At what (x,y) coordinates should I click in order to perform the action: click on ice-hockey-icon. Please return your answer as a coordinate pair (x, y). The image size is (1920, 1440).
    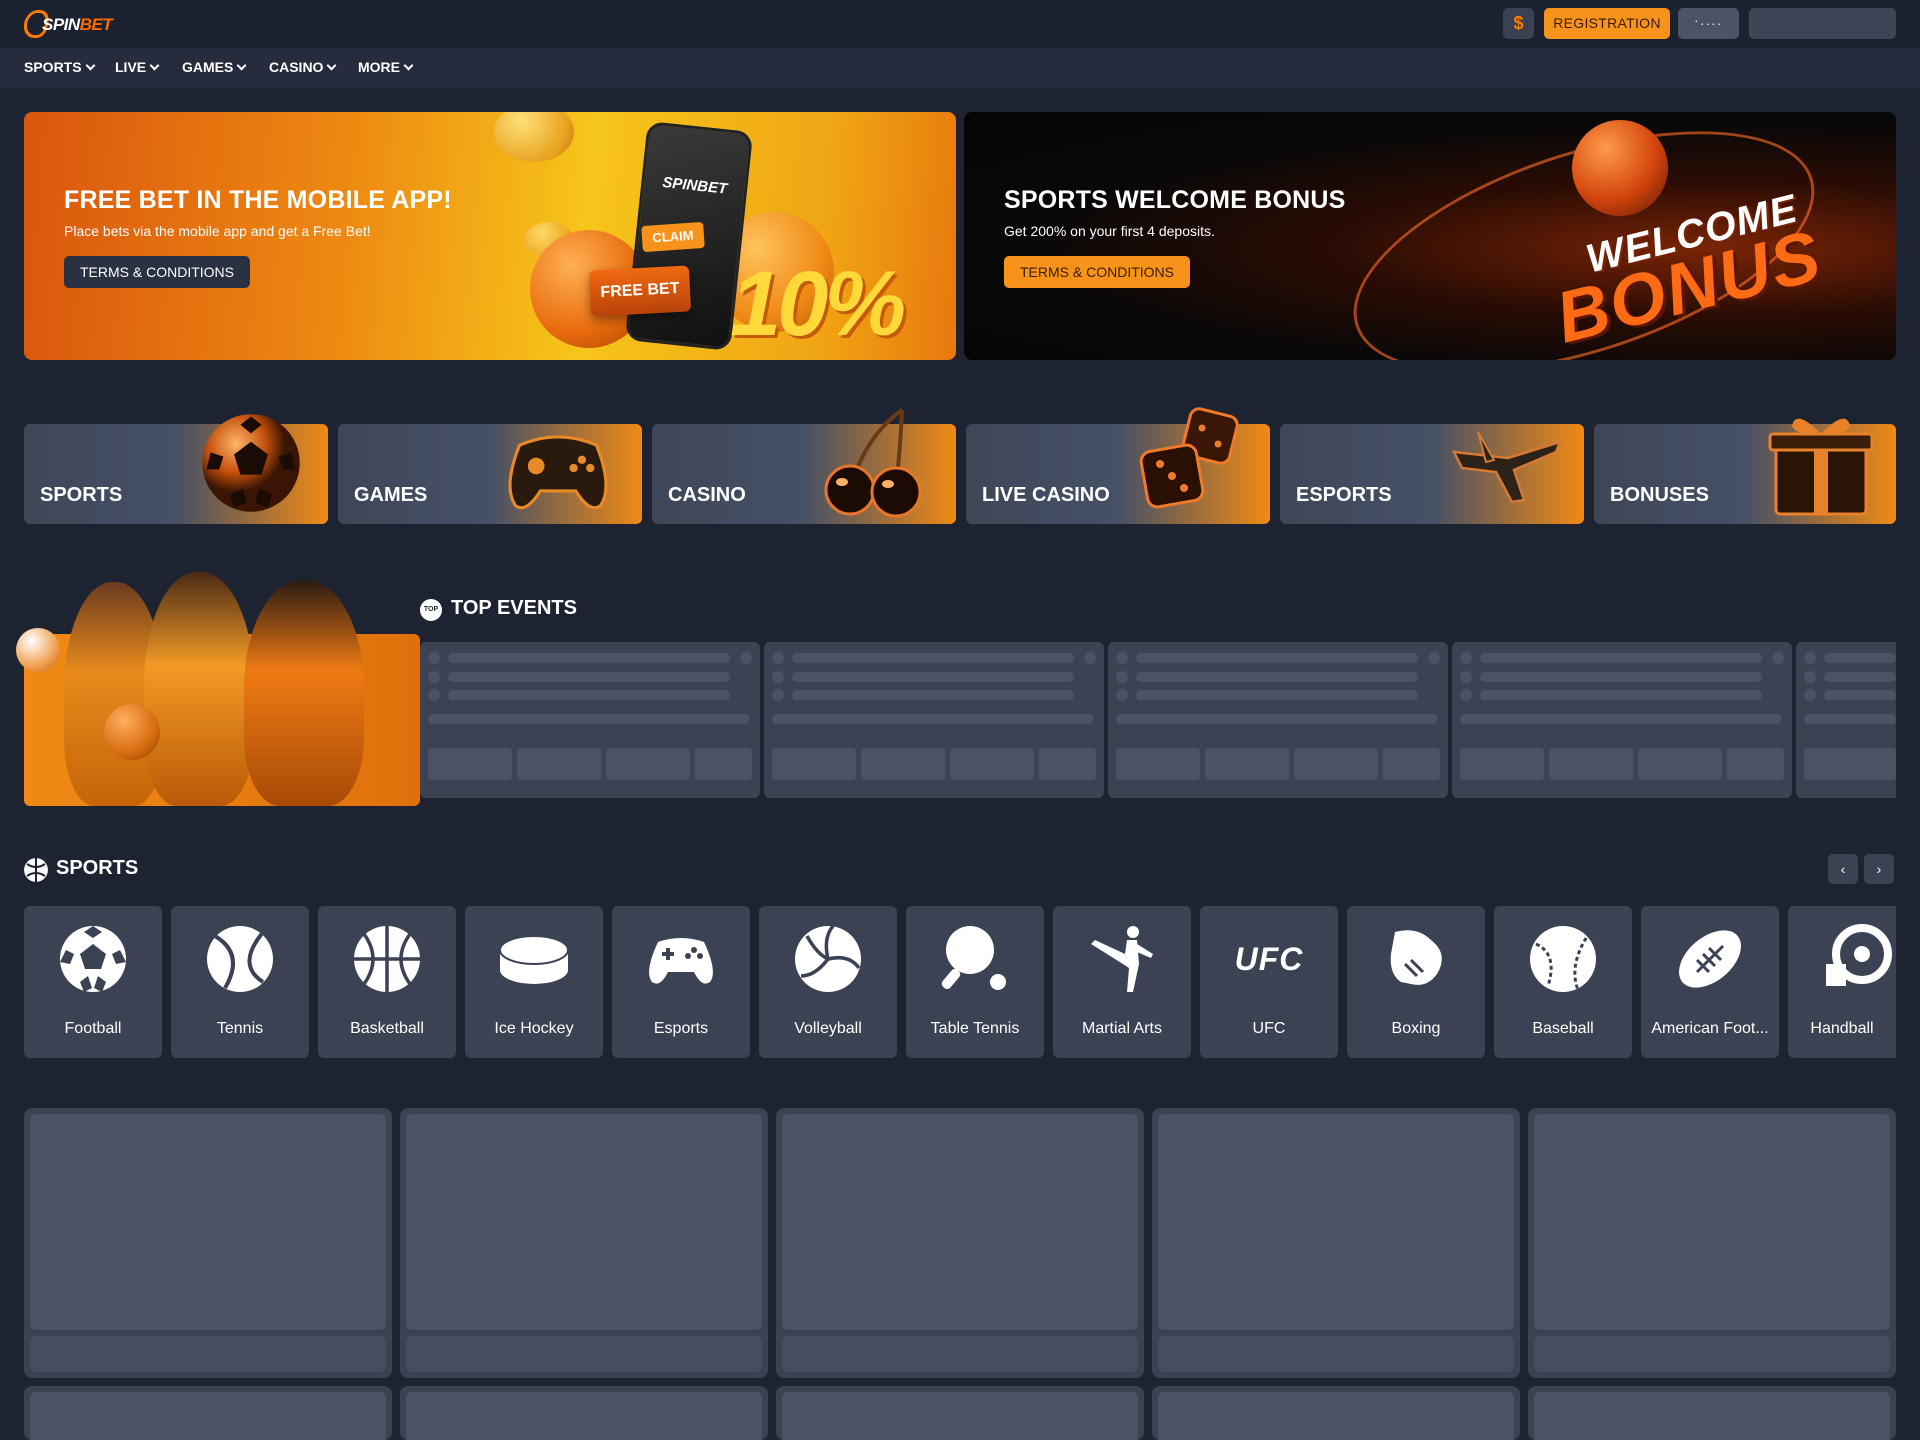
    Looking at the image, I should click on (534, 959).